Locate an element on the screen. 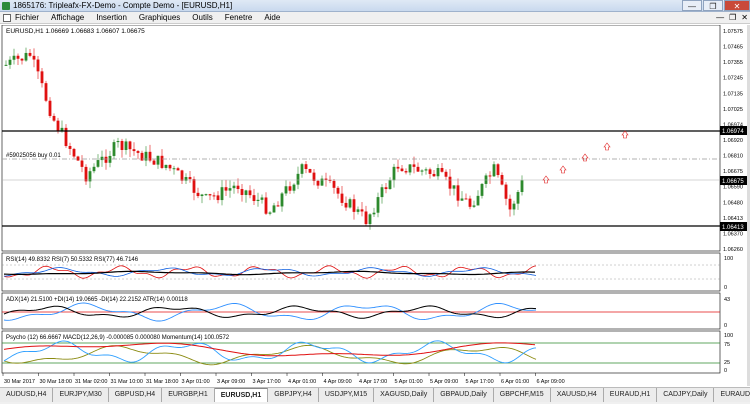 This screenshot has height=404, width=750. time-axis-label: 4 Apr 17:00 is located at coordinates (373, 382).